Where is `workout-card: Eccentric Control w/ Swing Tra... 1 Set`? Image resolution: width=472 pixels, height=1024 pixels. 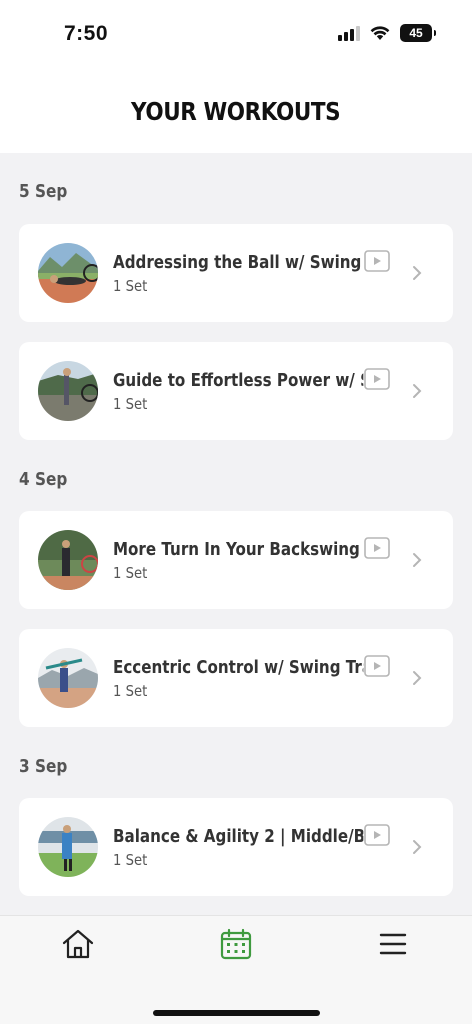 workout-card: Eccentric Control w/ Swing Tra... 1 Set is located at coordinates (236, 678).